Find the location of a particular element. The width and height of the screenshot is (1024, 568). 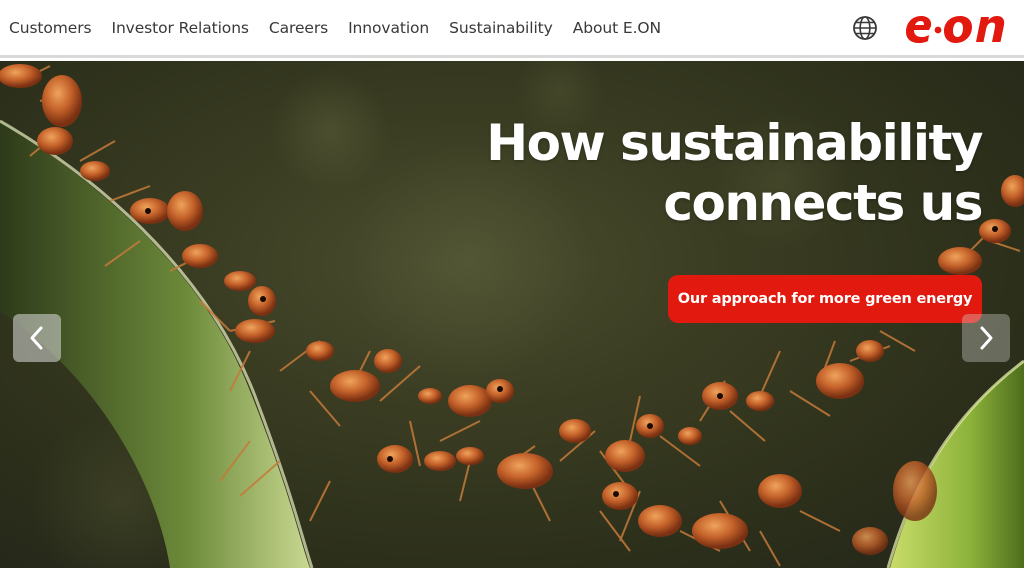

nav-item-customers: Customers is located at coordinates (50, 28).